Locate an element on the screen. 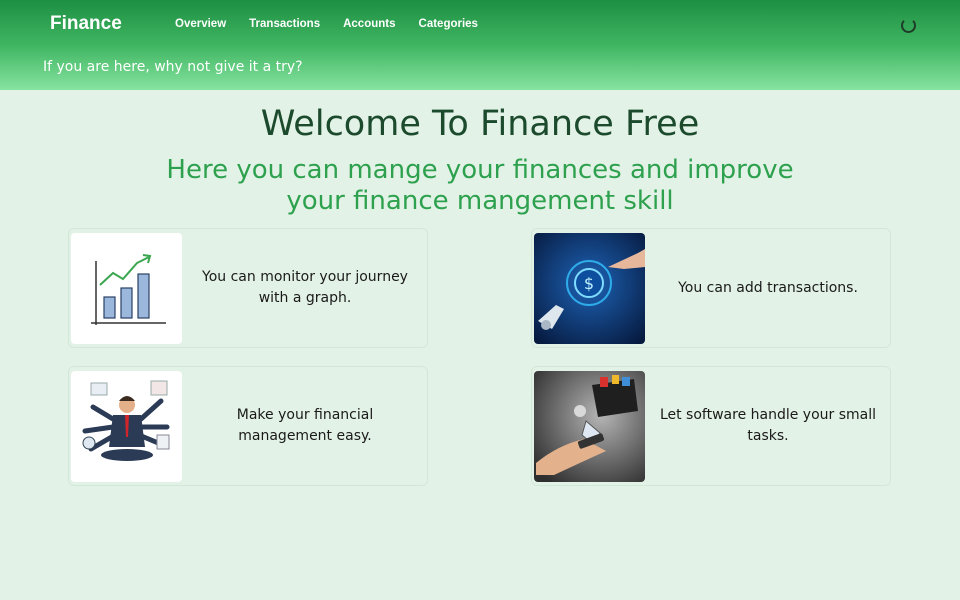 The image size is (960, 600). feature-card-transactions: $ You can add transactions. is located at coordinates (711, 288).